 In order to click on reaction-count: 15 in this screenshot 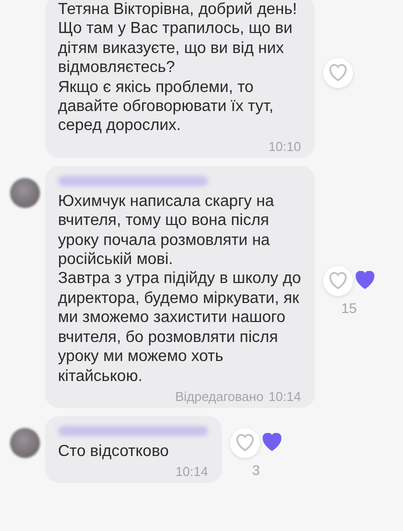, I will do `click(349, 308)`.